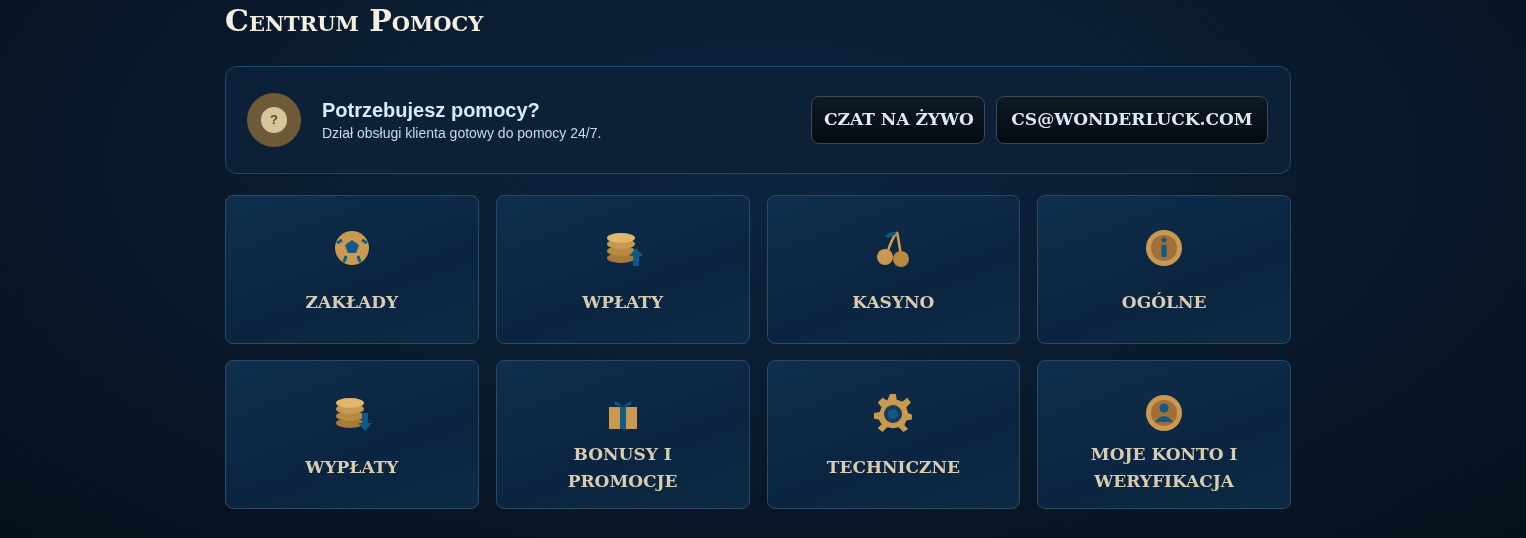 Image resolution: width=1526 pixels, height=538 pixels. What do you see at coordinates (898, 120) in the screenshot?
I see `live-chat-button: CZAT NA ŻYWO` at bounding box center [898, 120].